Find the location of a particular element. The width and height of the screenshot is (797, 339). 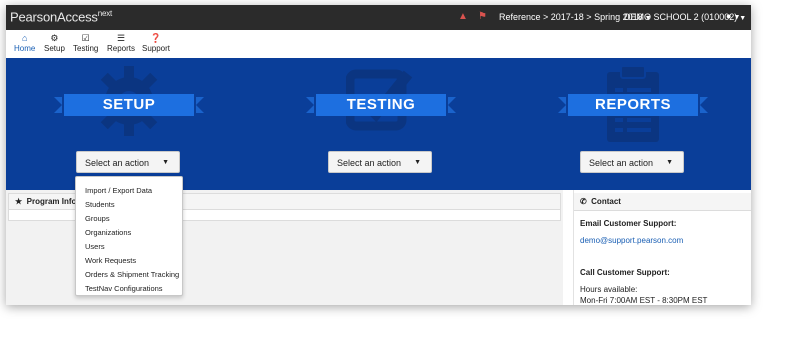

nav-reports: ☰ Reports is located at coordinates (121, 43).